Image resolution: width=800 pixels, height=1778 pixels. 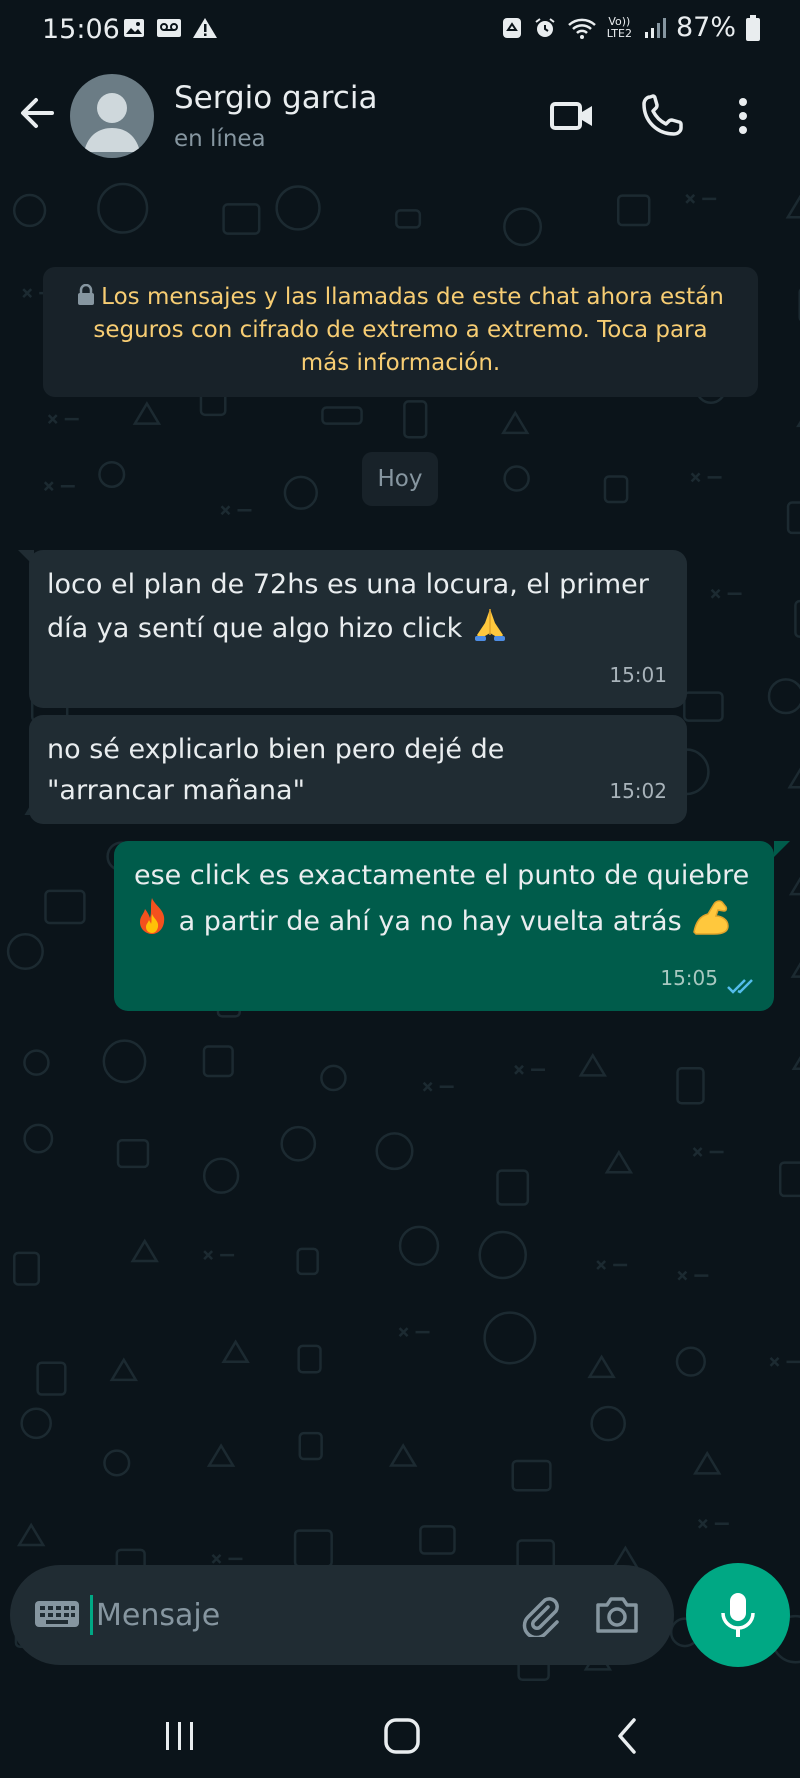 I want to click on message-time: 15:02, so click(x=638, y=791).